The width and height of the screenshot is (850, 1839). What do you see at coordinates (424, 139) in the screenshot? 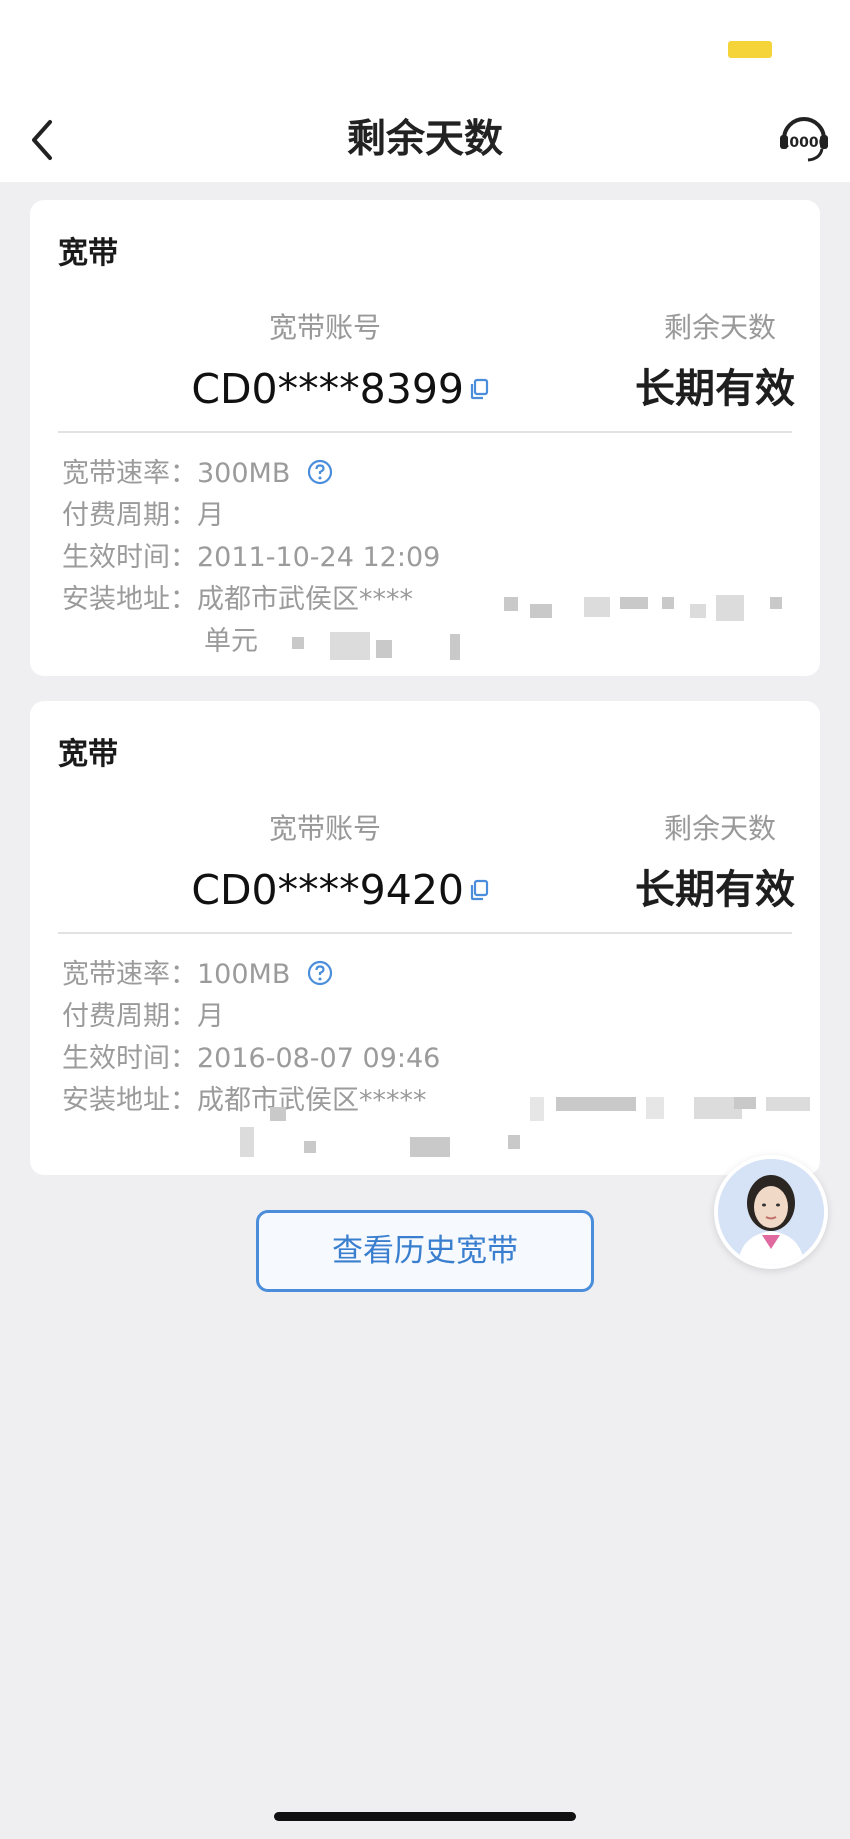
I see `page-title: 剩余天数` at bounding box center [424, 139].